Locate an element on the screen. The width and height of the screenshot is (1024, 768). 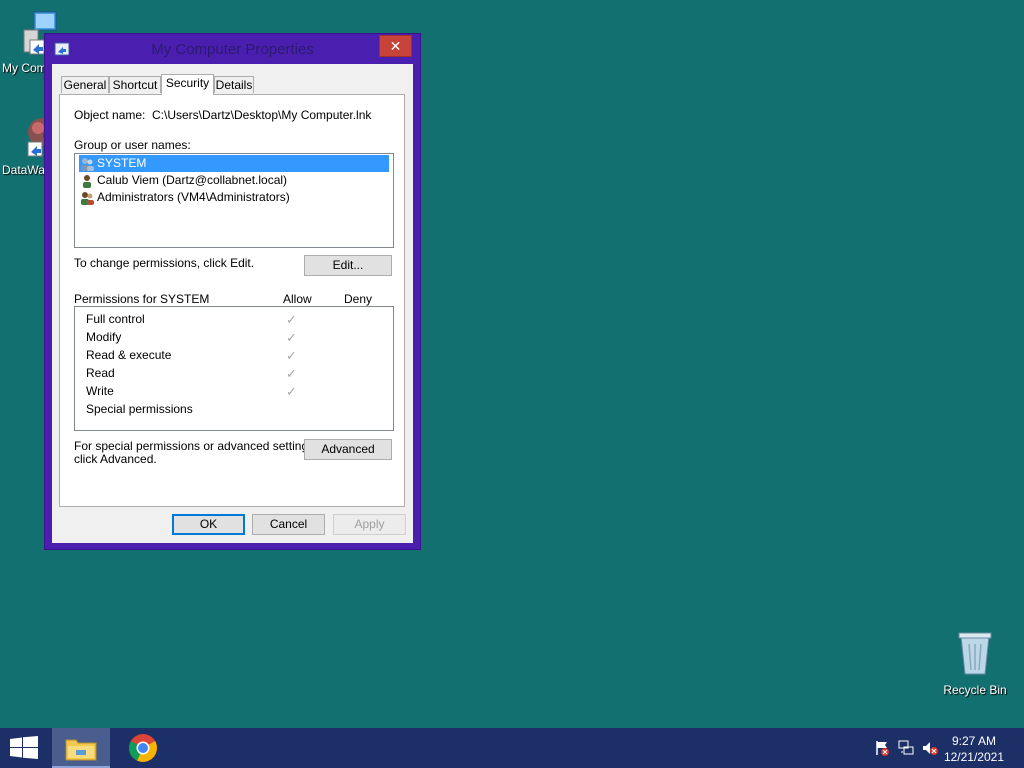
clock-time: 9:27 AM is located at coordinates (973, 741).